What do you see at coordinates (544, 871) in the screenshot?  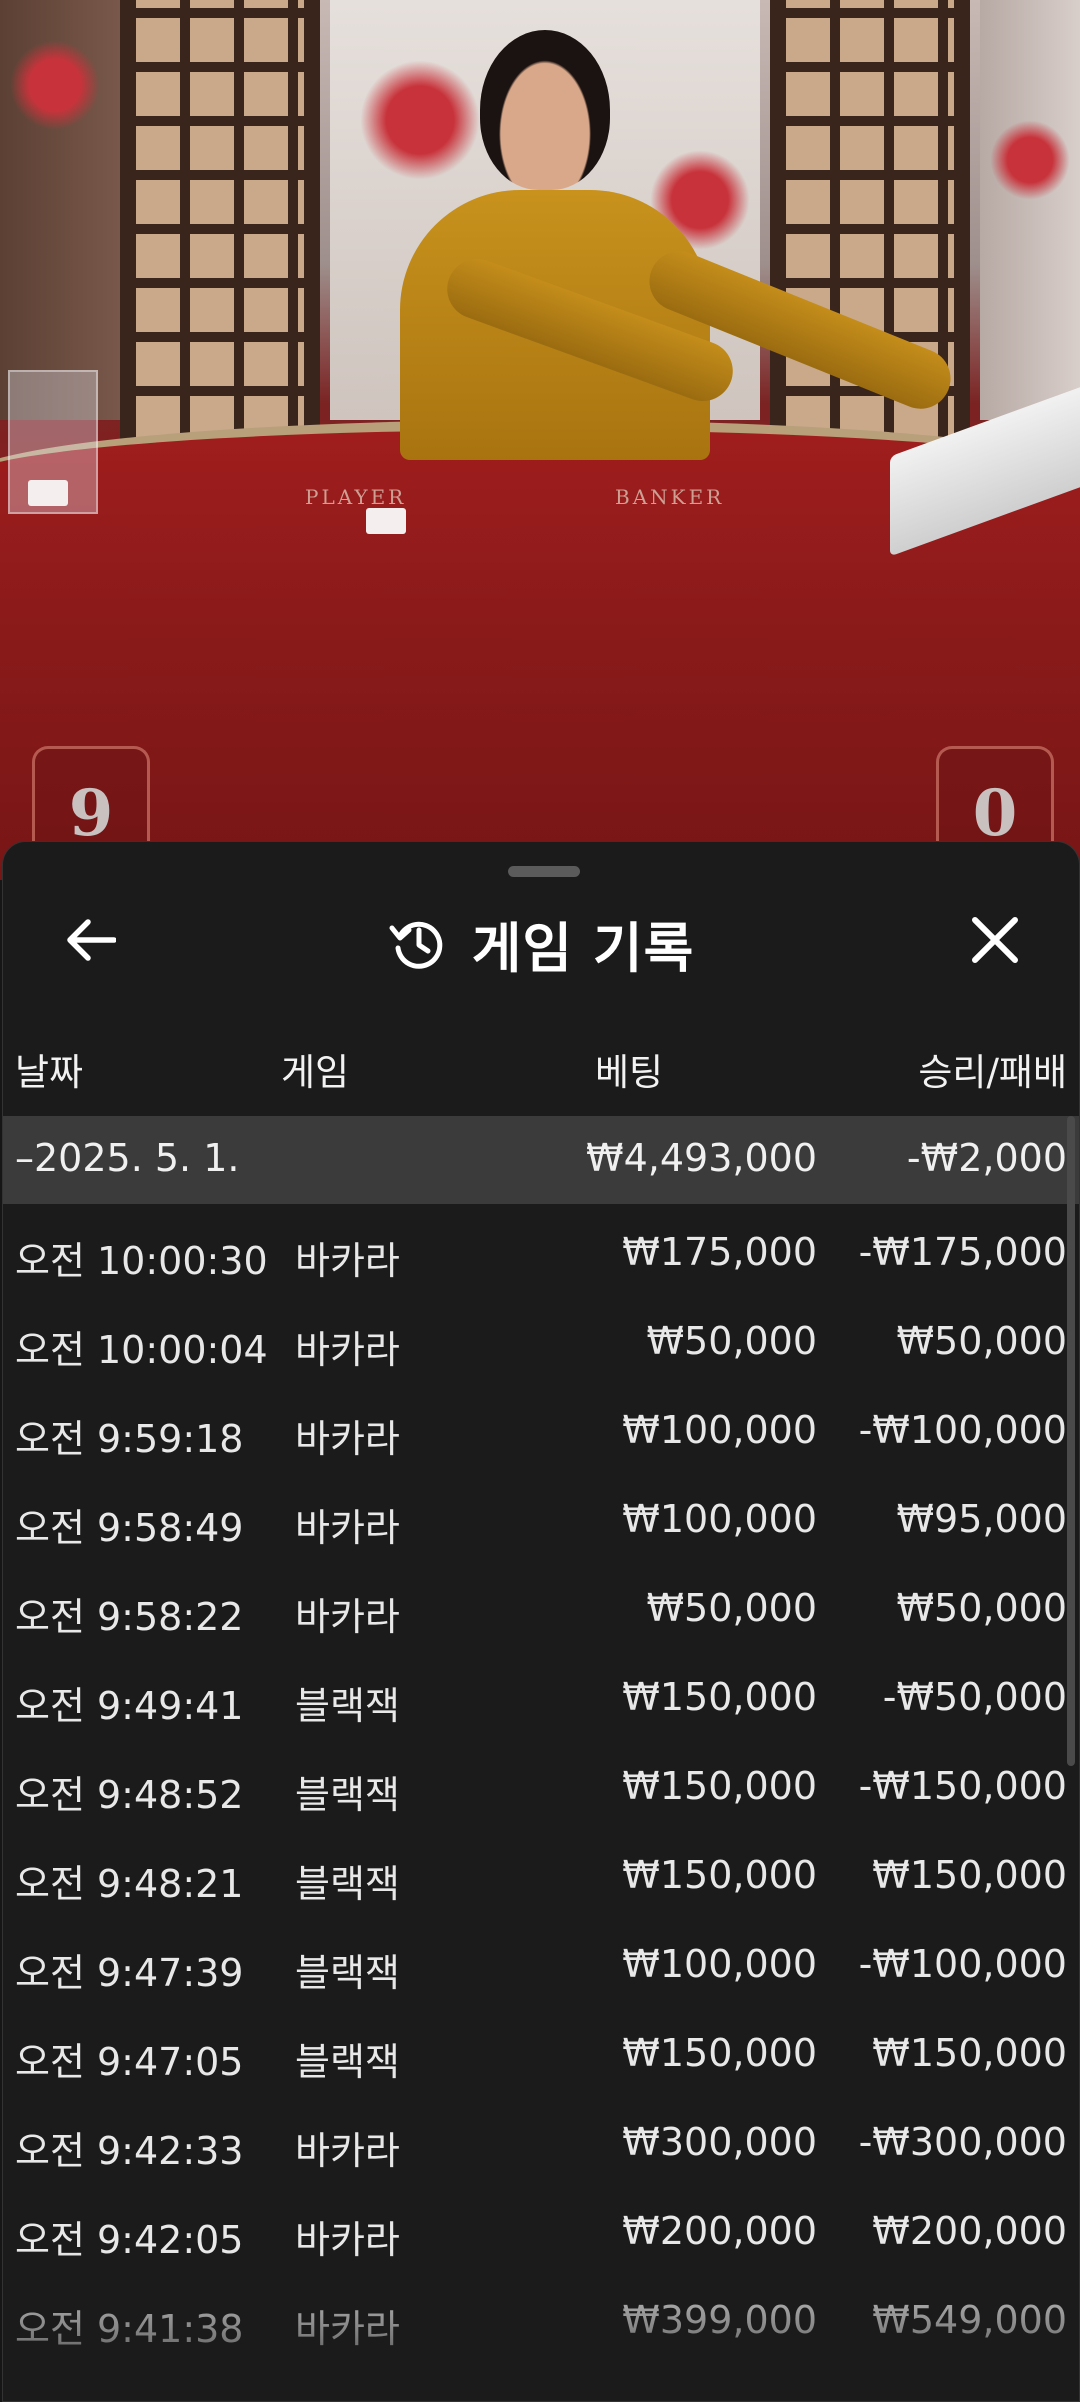 I see `sheet-drag-handle` at bounding box center [544, 871].